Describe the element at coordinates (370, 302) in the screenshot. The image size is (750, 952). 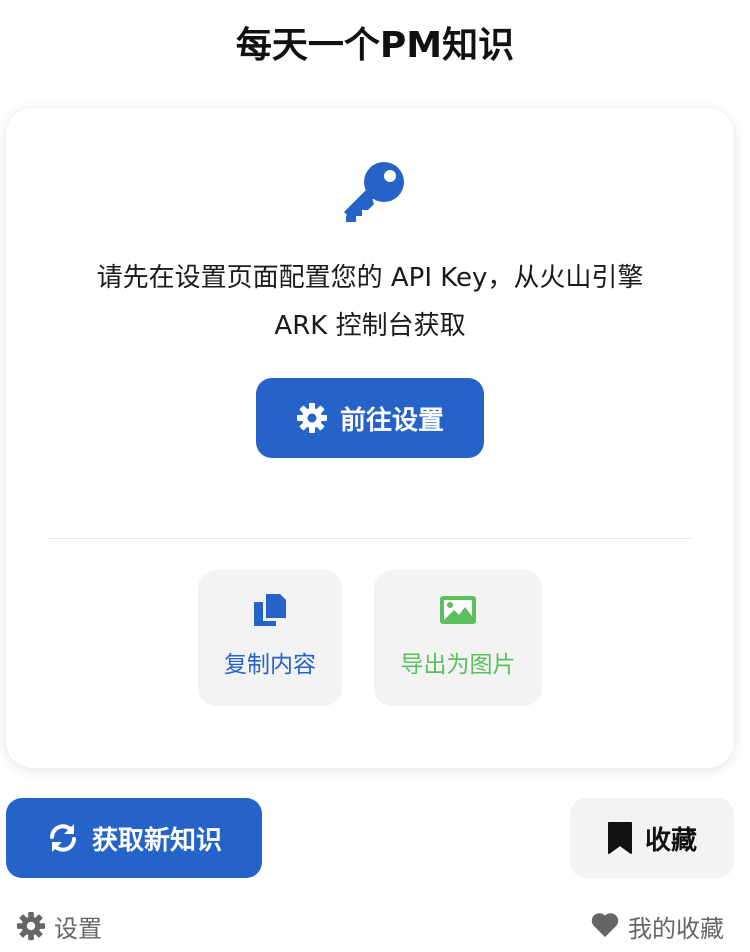
I see `api-key-message: 请先在设置页面配置您的 API Key，从火山引擎 ARK 控制台获取` at that location.